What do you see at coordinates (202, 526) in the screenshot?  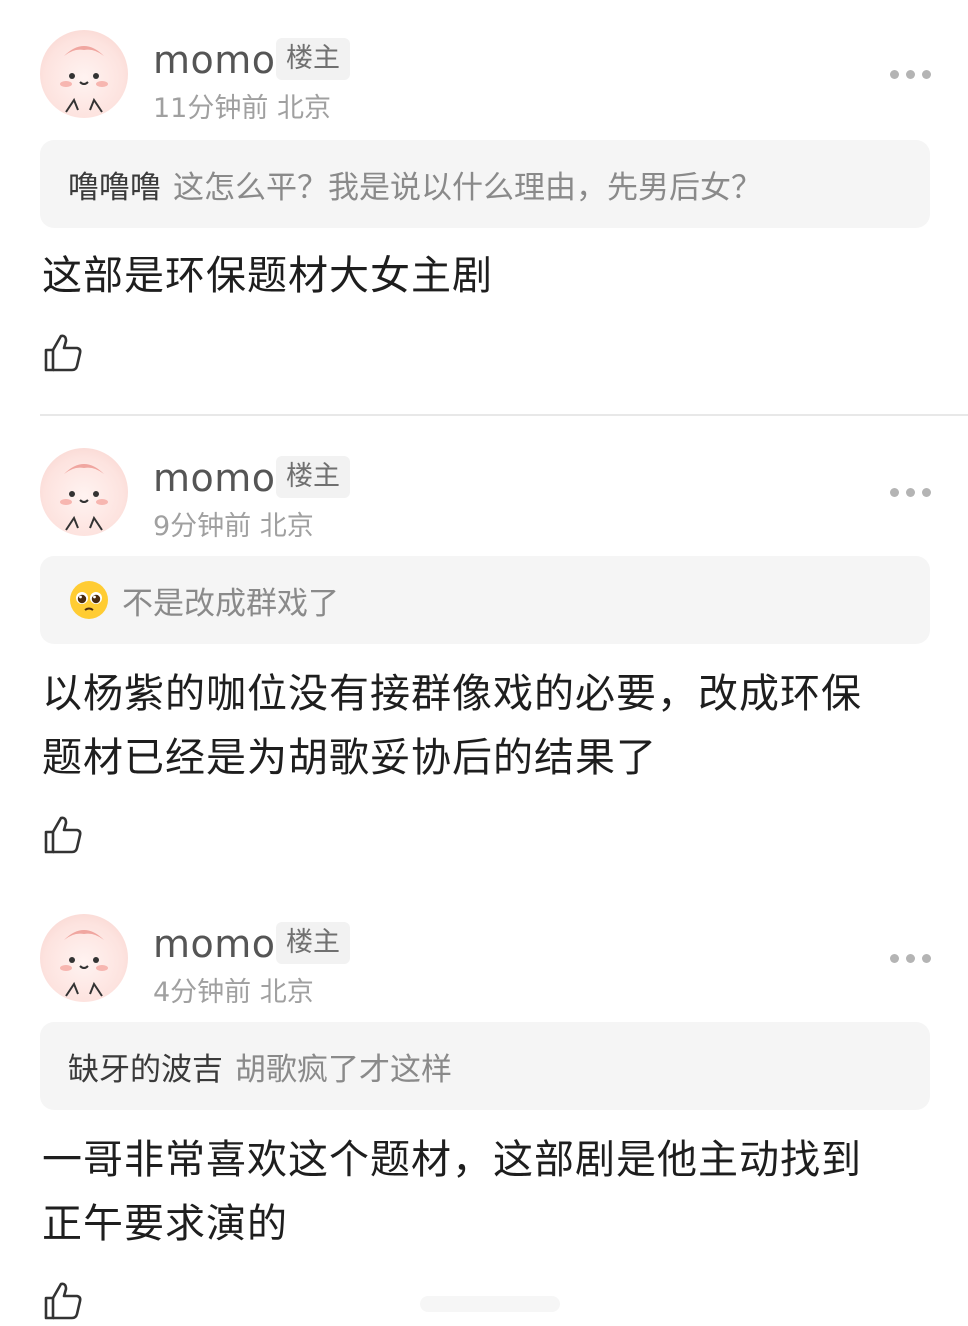 I see `comment-time: 9分钟前` at bounding box center [202, 526].